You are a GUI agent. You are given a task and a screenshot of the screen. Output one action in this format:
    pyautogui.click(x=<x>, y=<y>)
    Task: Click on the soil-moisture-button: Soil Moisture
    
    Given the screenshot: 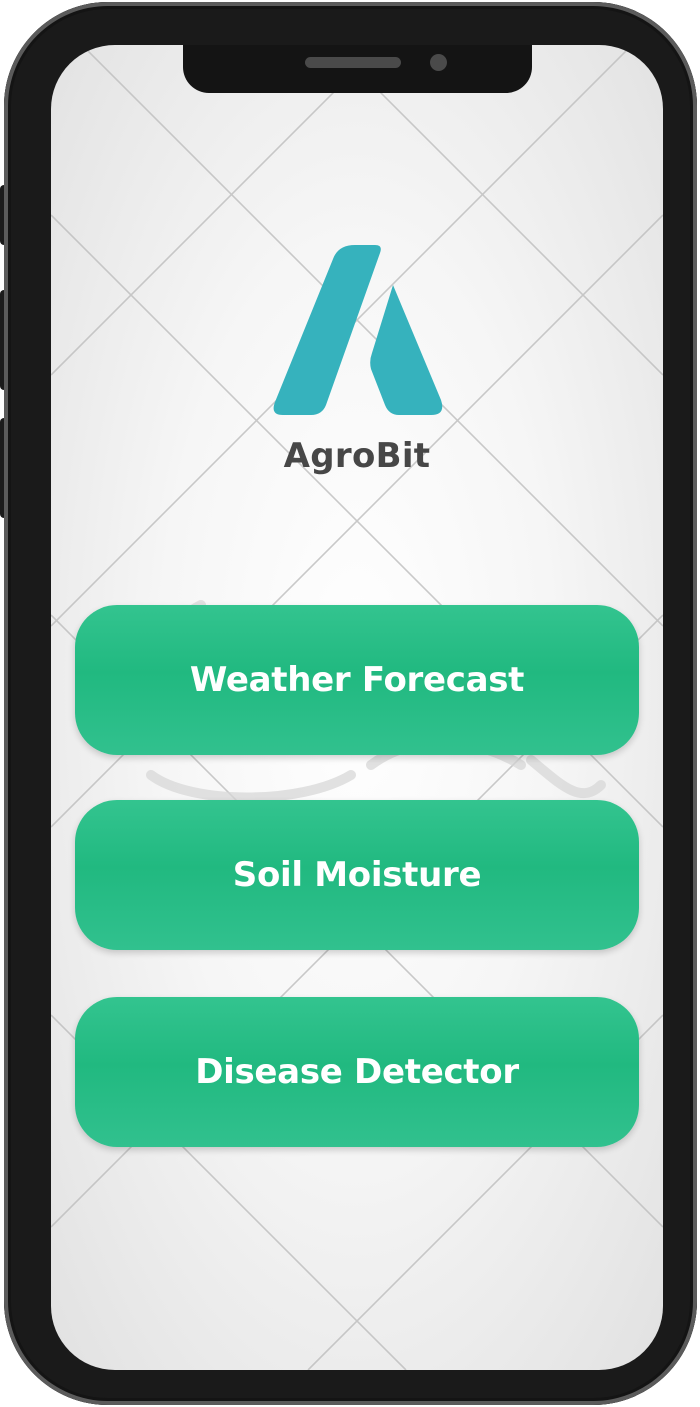 What is the action you would take?
    pyautogui.click(x=357, y=875)
    